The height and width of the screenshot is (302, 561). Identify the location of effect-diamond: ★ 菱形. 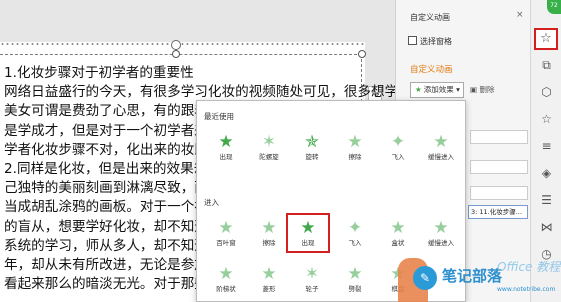
(269, 279).